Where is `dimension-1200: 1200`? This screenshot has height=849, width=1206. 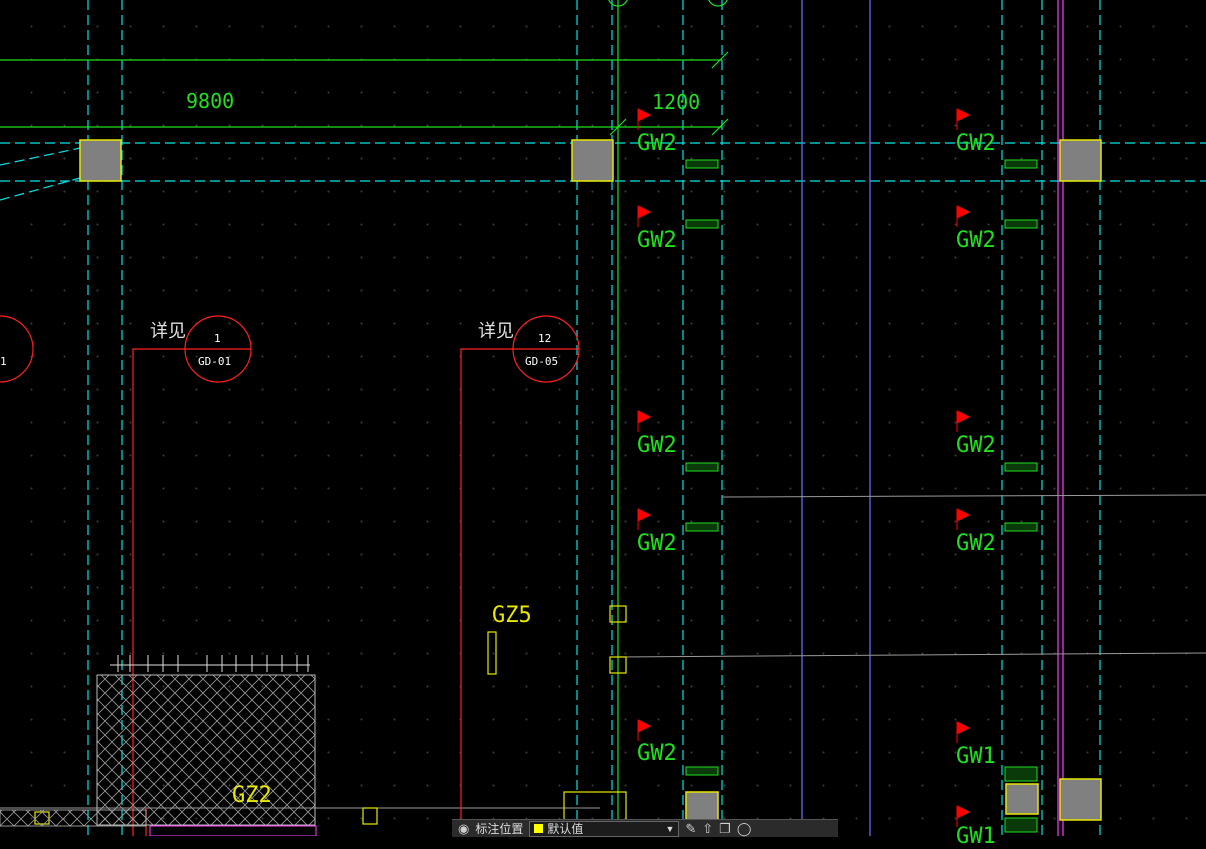
dimension-1200: 1200 is located at coordinates (676, 102).